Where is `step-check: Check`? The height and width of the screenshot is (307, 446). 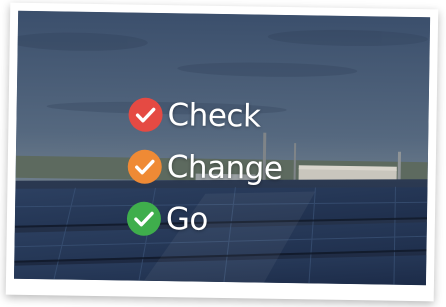 step-check: Check is located at coordinates (205, 116).